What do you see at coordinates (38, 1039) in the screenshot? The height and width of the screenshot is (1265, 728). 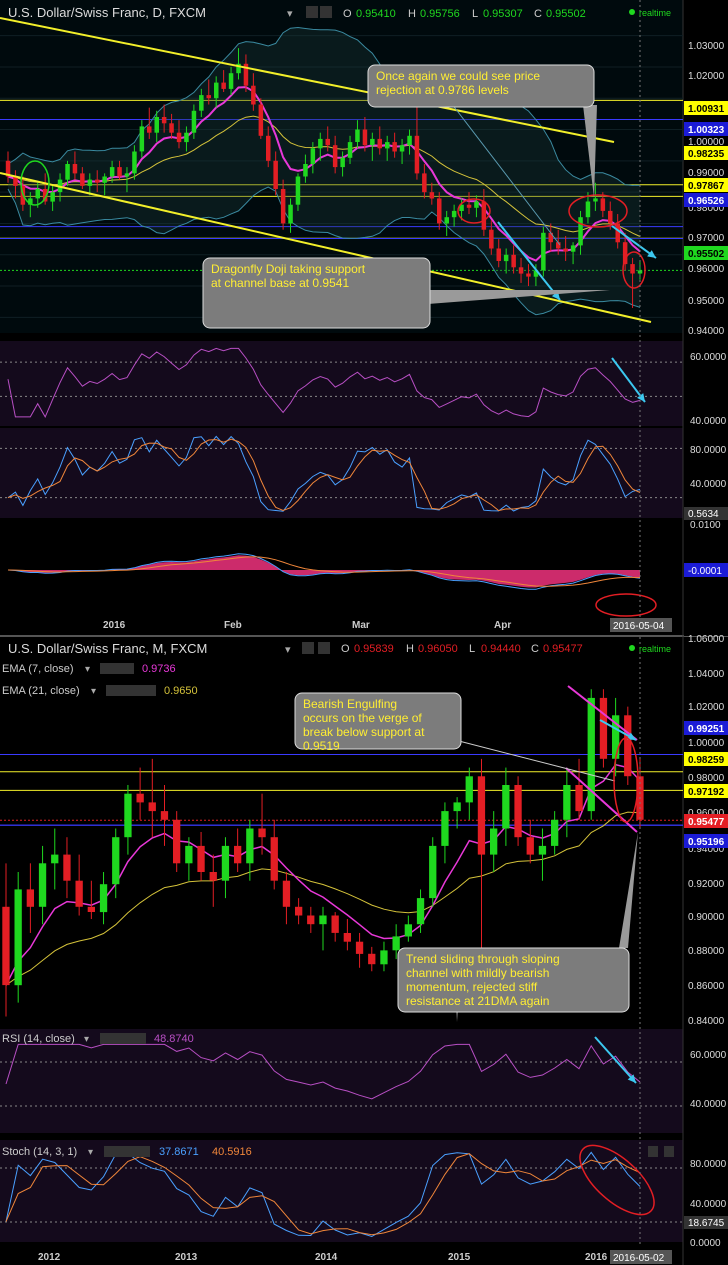 I see `rsi-legend-label: RSI (14, close)` at bounding box center [38, 1039].